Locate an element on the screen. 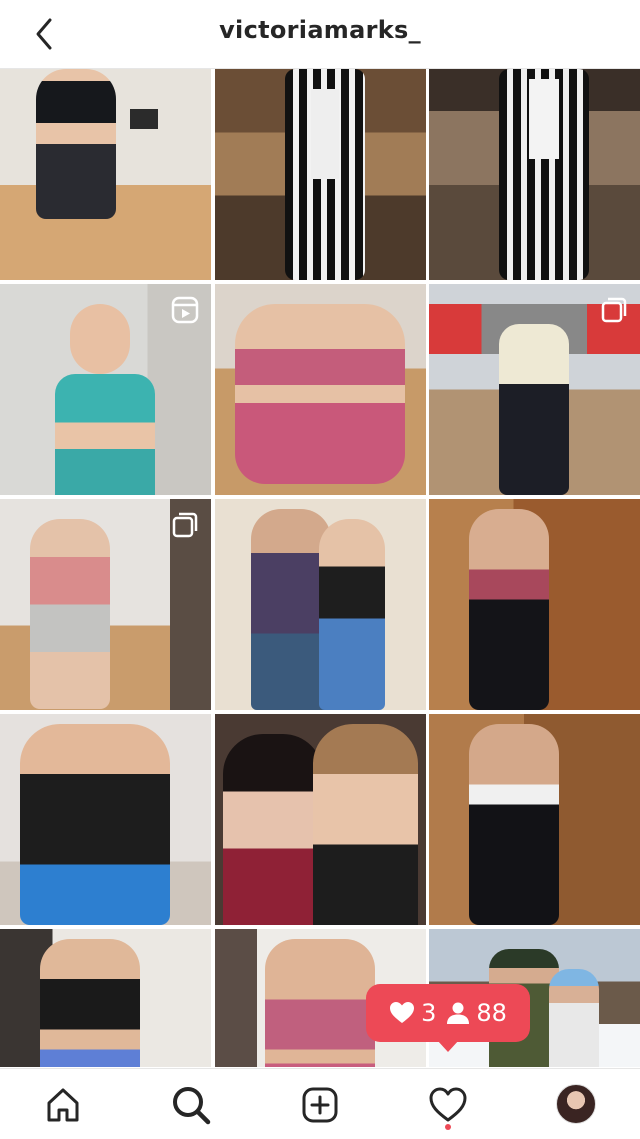 This screenshot has height=1139, width=640. activity-button is located at coordinates (448, 1105).